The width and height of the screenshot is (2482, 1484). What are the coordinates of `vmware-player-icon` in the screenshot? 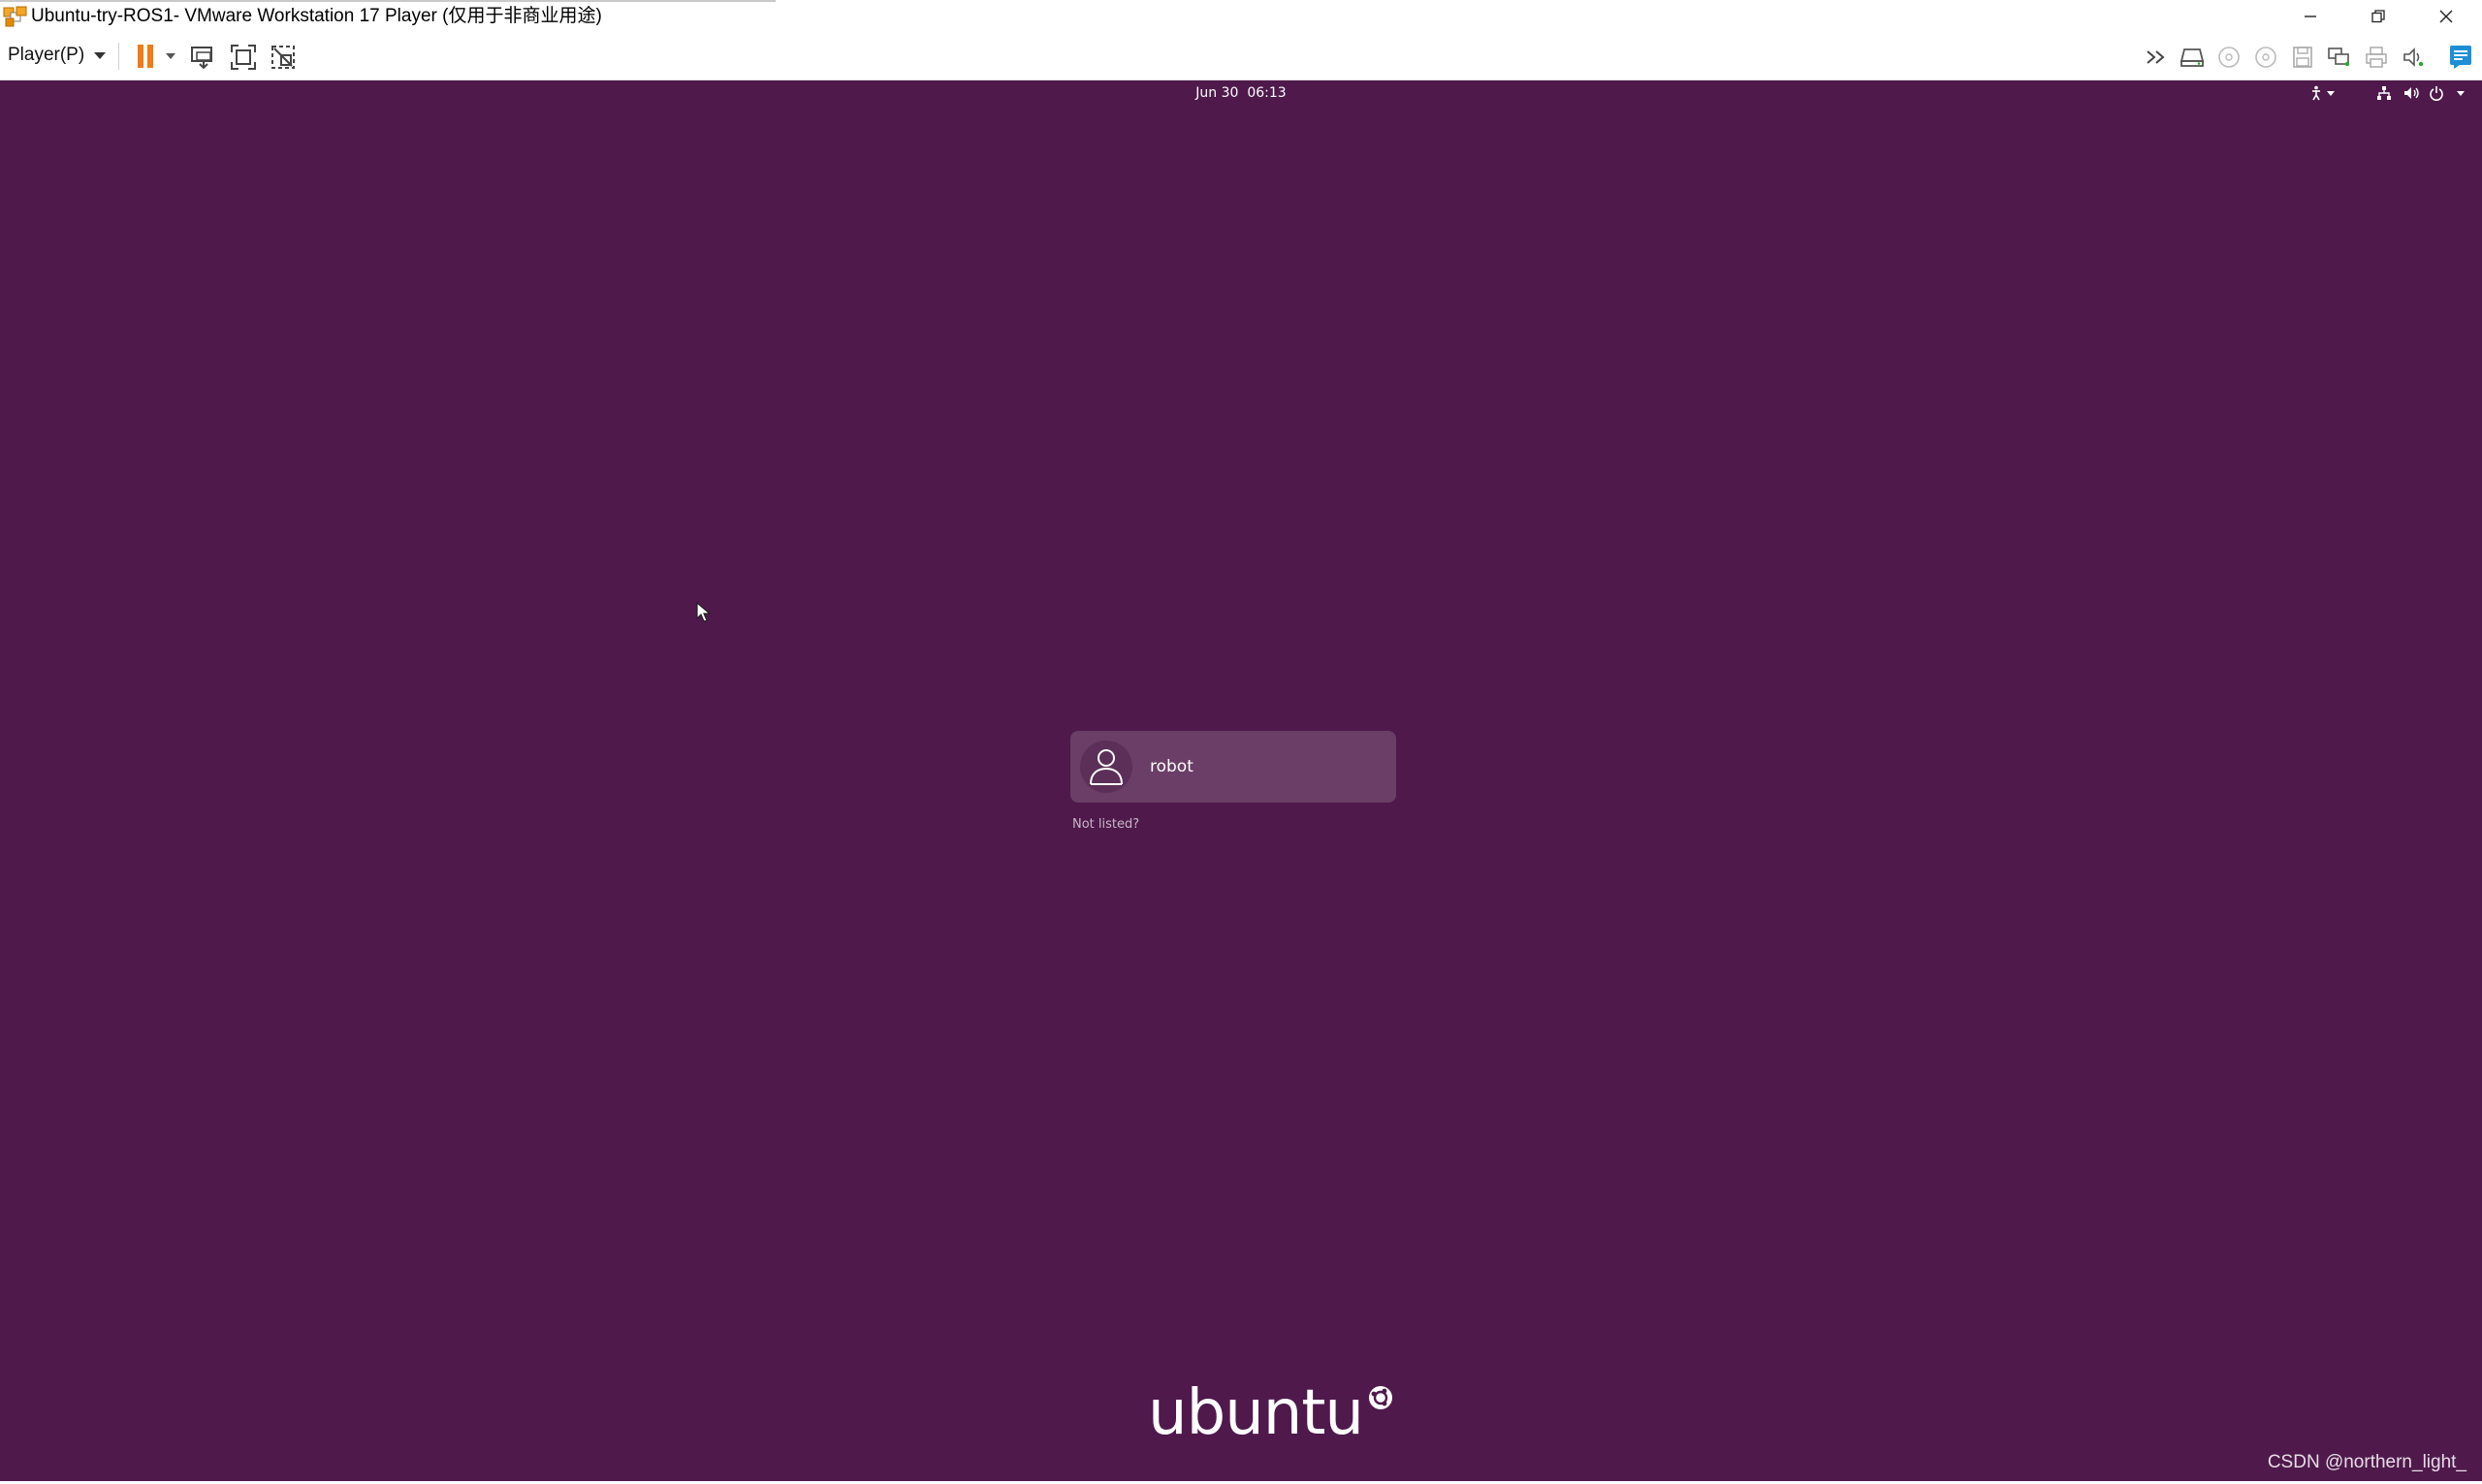 It's located at (15, 16).